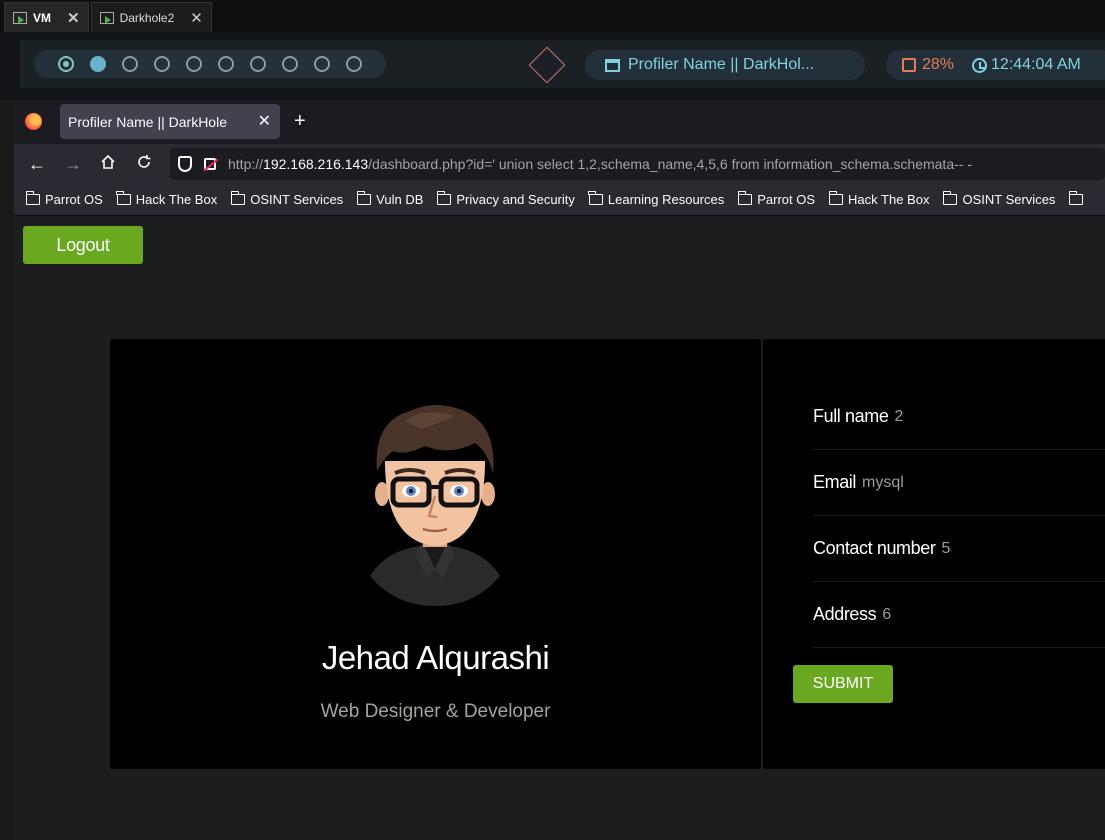 The image size is (1105, 840). I want to click on clock-icon, so click(980, 65).